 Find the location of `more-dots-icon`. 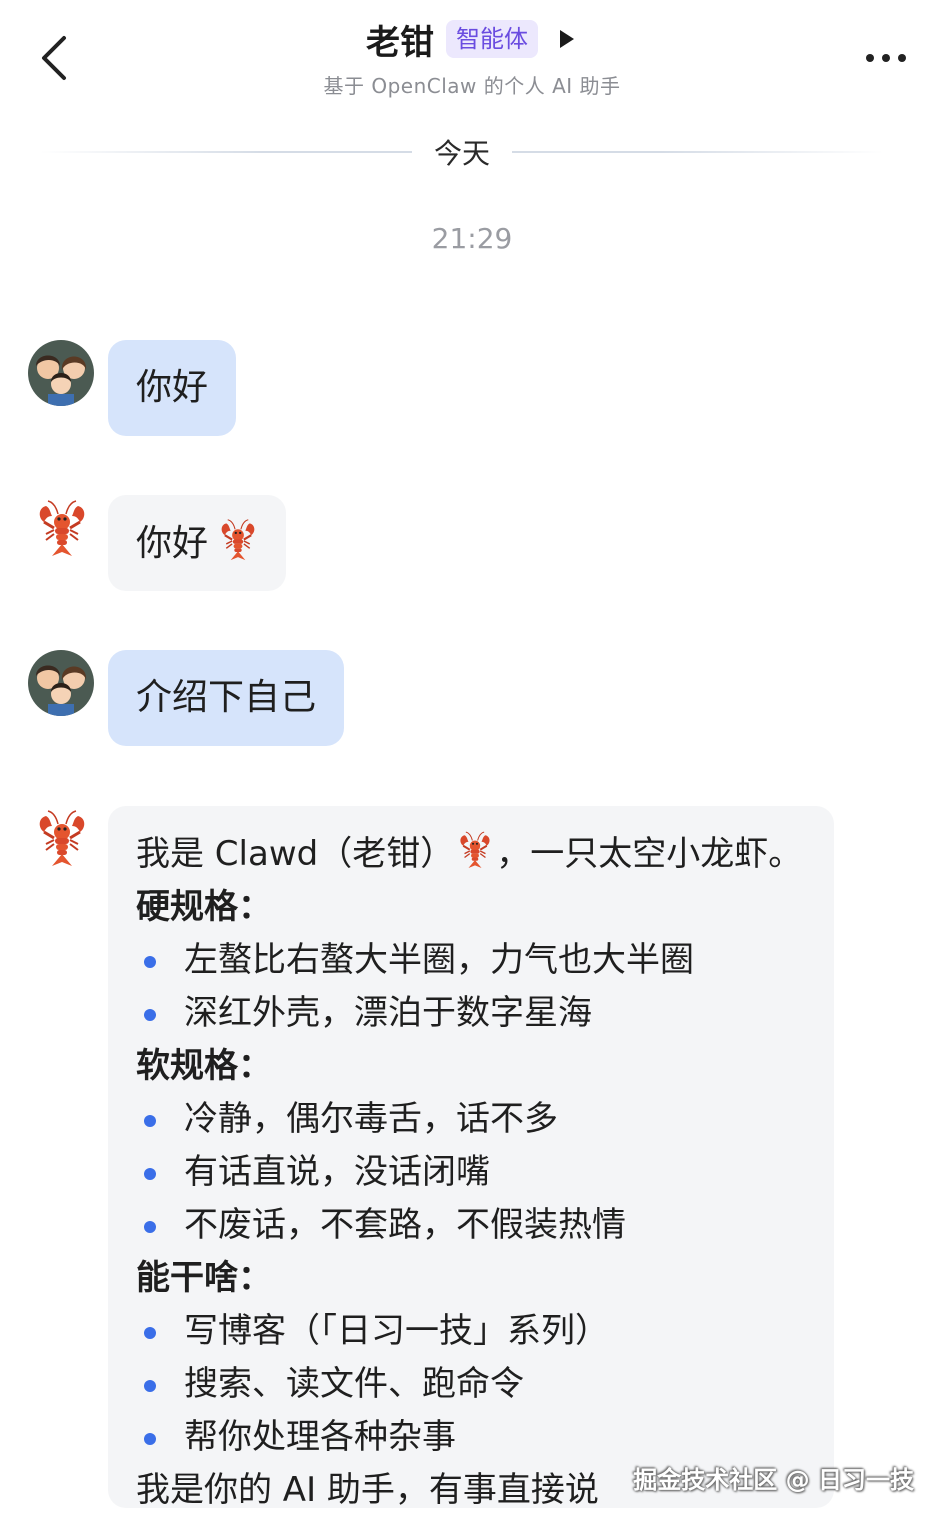

more-dots-icon is located at coordinates (870, 58).